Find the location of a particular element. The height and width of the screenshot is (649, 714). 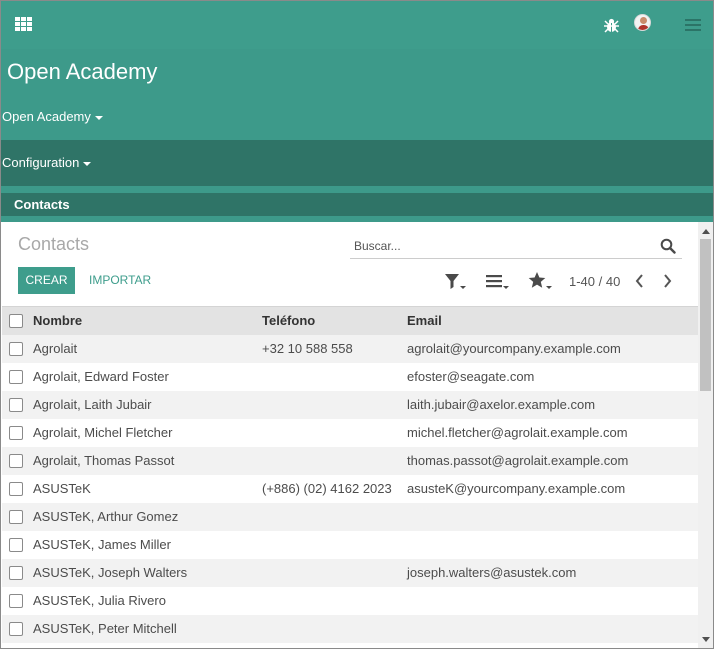

cell-name: Agrolait, Laith Jubair is located at coordinates (92, 404).